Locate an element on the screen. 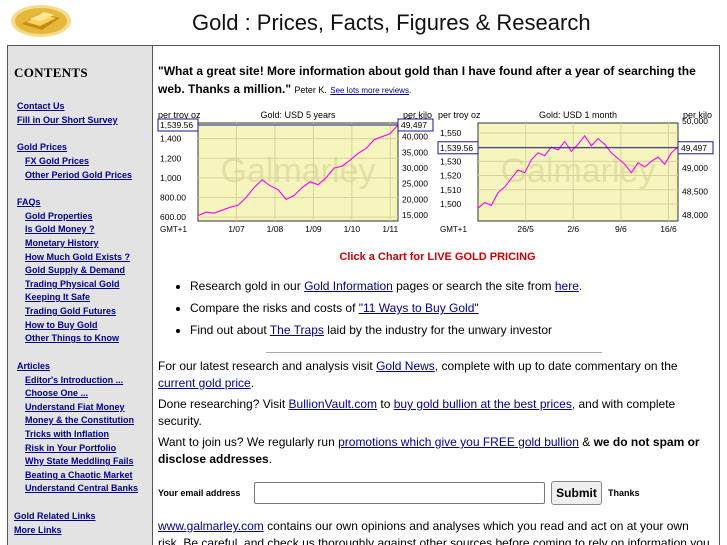 The width and height of the screenshot is (727, 545). page-title: Gold : Prices, Facts, Figures & Research is located at coordinates (391, 22).